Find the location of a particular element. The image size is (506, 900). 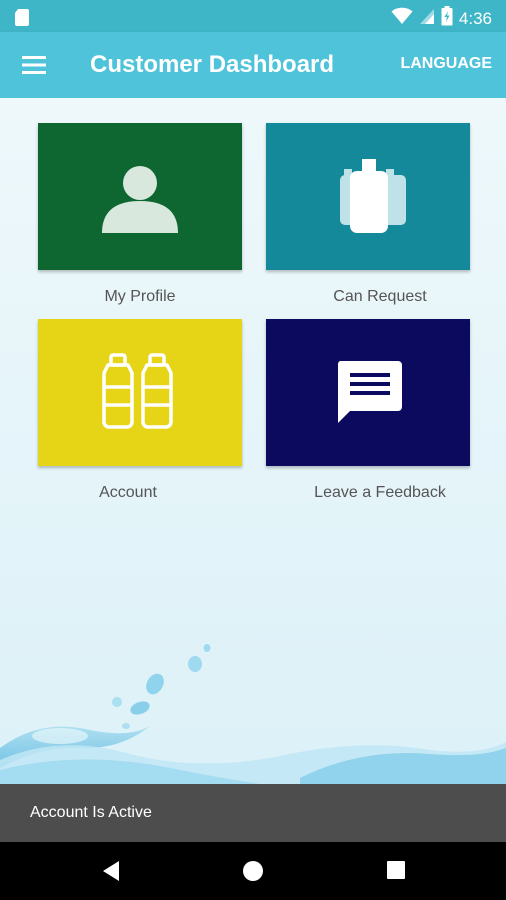

my-profile-tile is located at coordinates (140, 196).